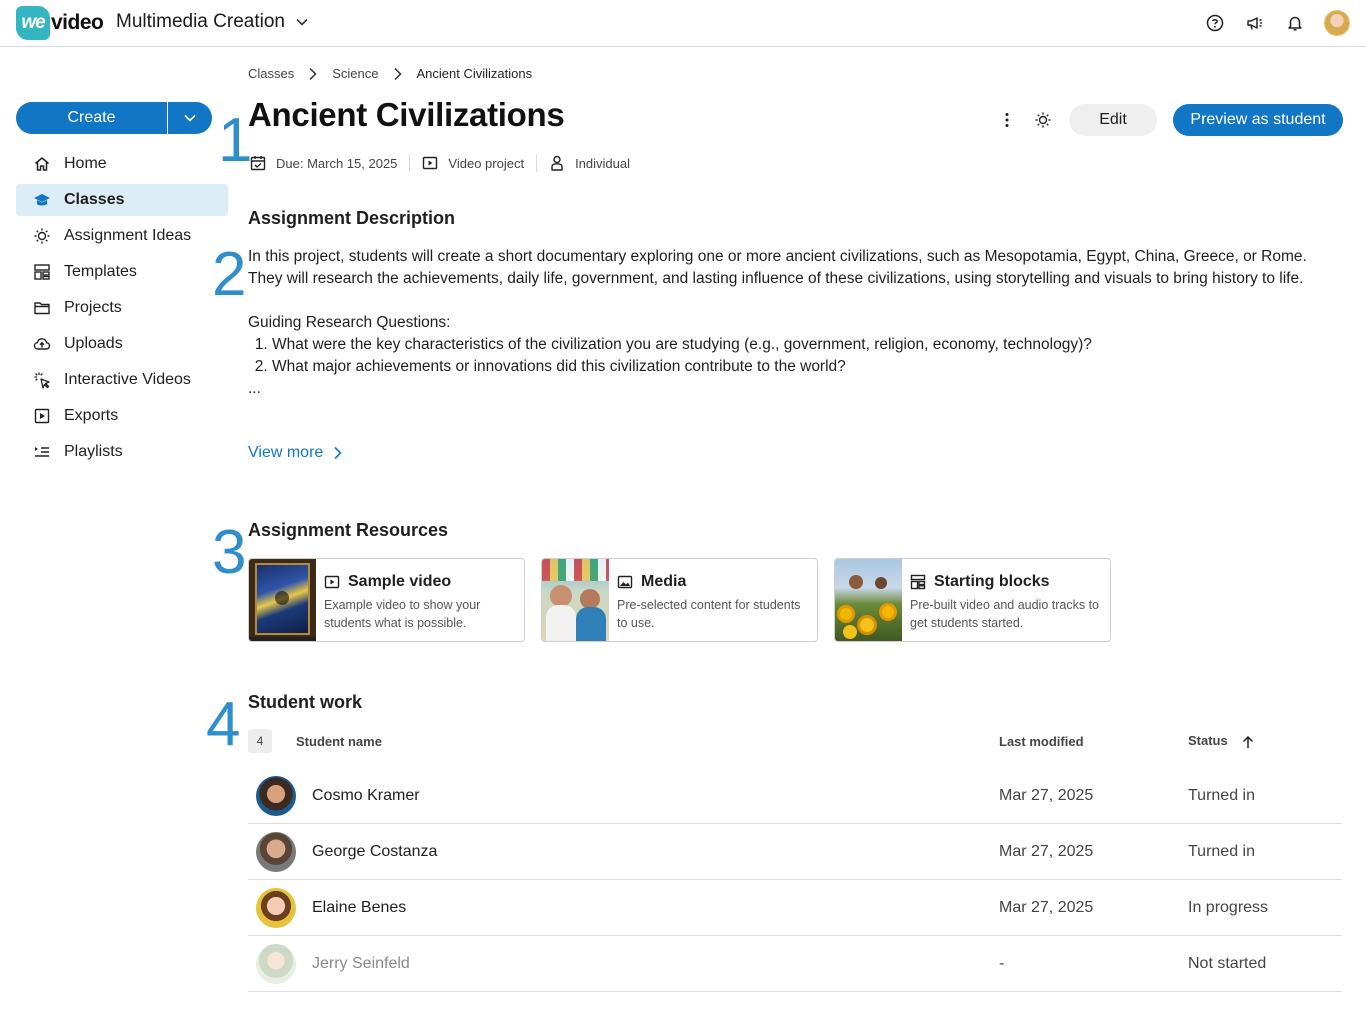 The image size is (1366, 1028). I want to click on resources-heading: Assignment Resources, so click(348, 530).